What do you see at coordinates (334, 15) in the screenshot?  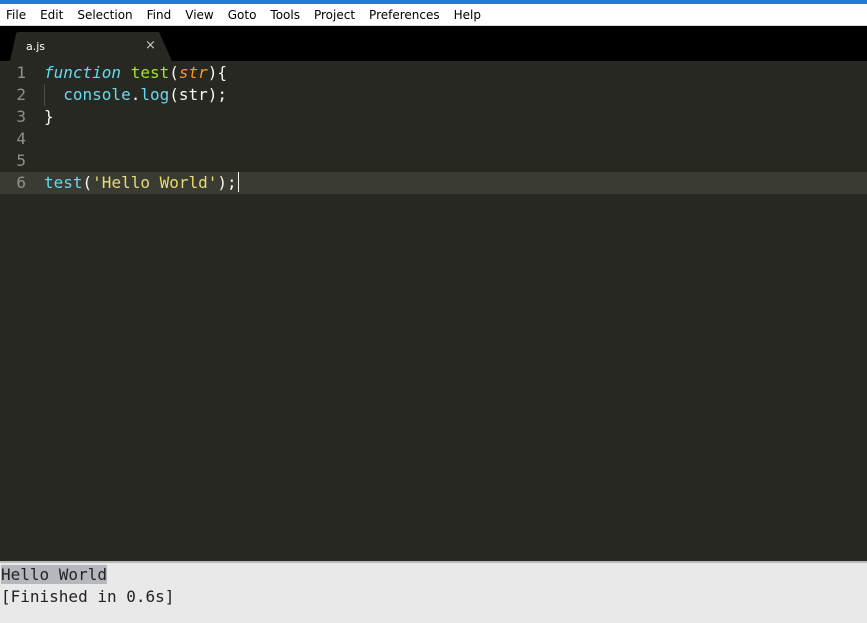 I see `menu-project: Project` at bounding box center [334, 15].